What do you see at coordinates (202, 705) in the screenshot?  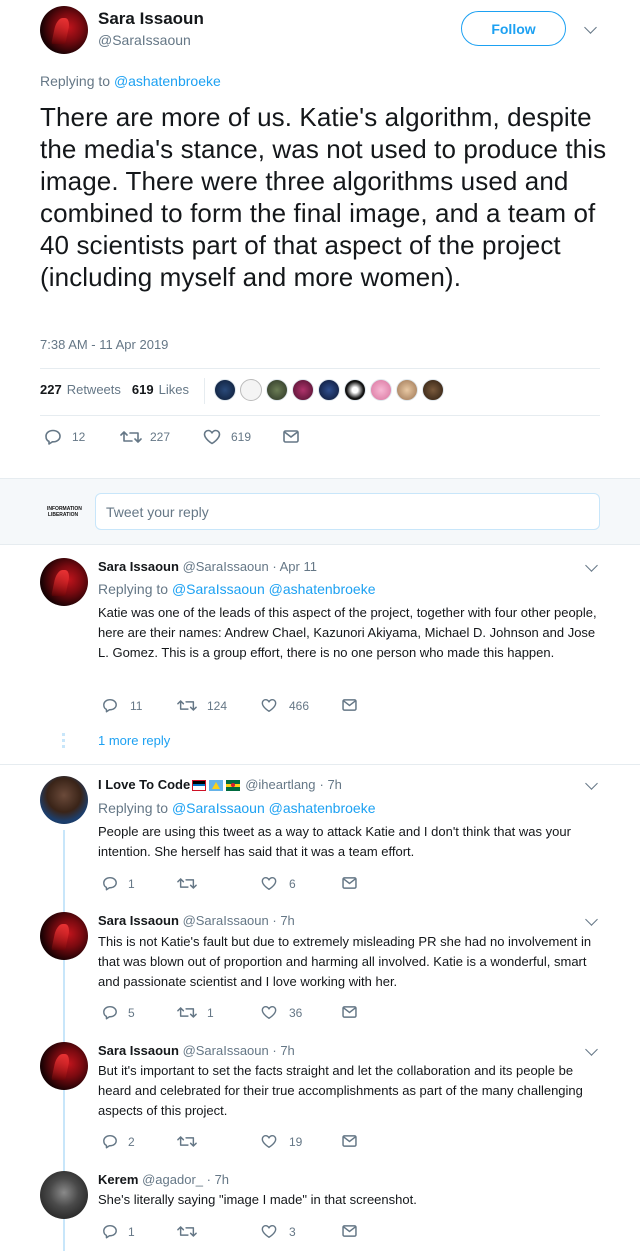 I see `retweet-action: 124` at bounding box center [202, 705].